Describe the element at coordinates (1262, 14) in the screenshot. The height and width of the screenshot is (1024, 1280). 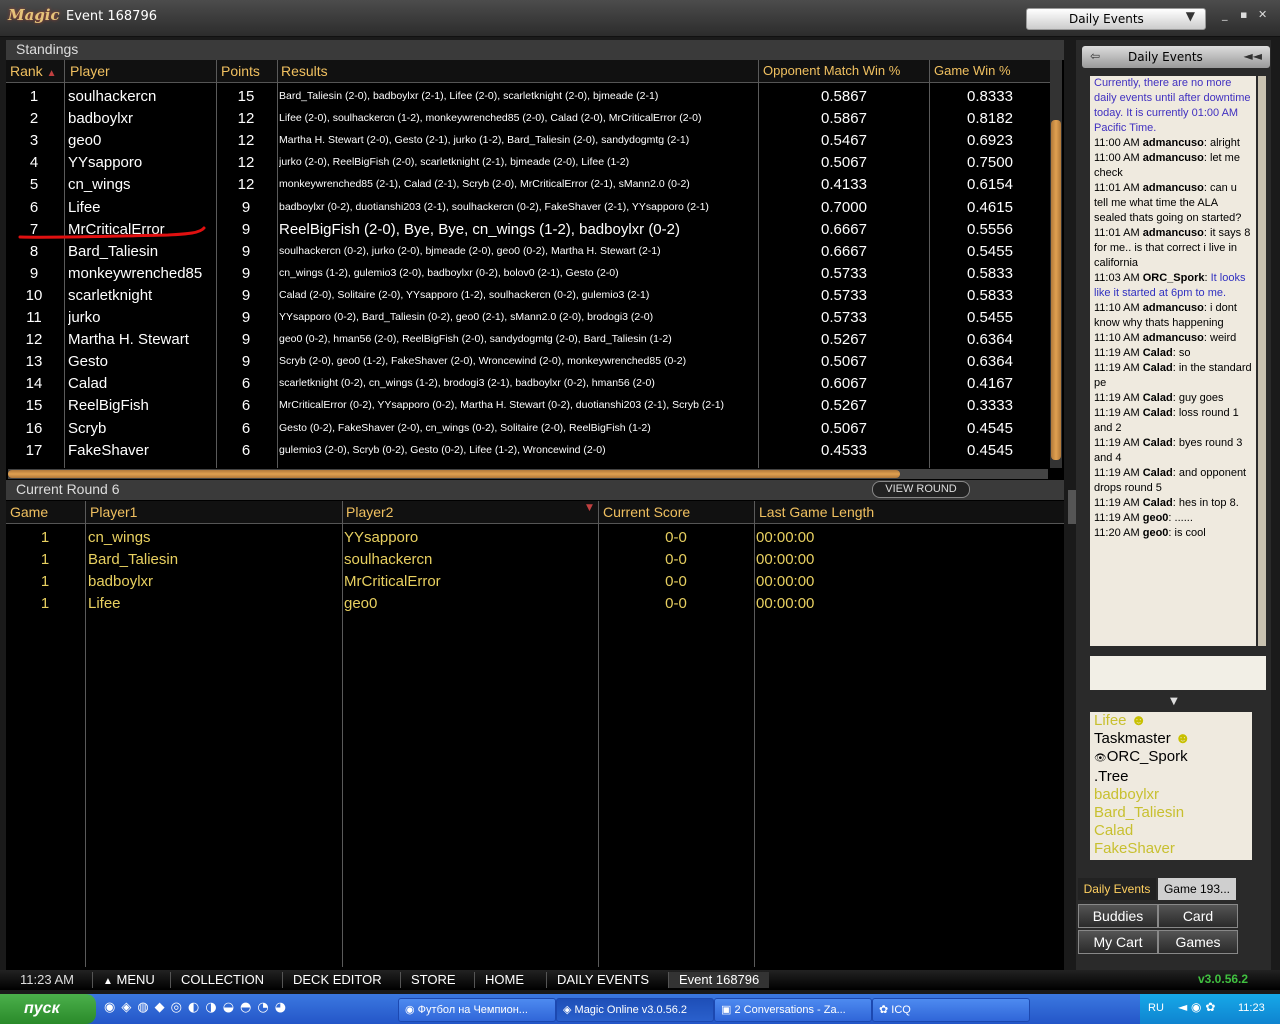
I see `close-button: ✕` at that location.